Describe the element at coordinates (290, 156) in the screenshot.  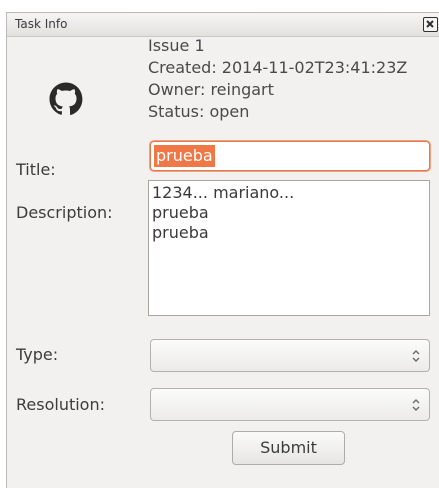
I see `title-input: prueba` at that location.